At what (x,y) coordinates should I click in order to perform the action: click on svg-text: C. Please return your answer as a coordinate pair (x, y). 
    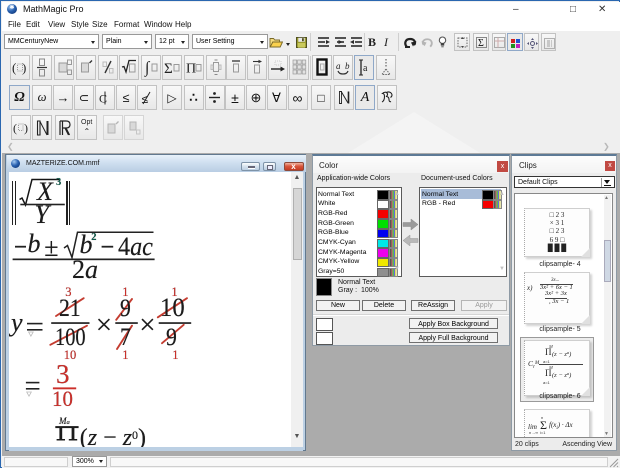
    Looking at the image, I should click on (103, 98).